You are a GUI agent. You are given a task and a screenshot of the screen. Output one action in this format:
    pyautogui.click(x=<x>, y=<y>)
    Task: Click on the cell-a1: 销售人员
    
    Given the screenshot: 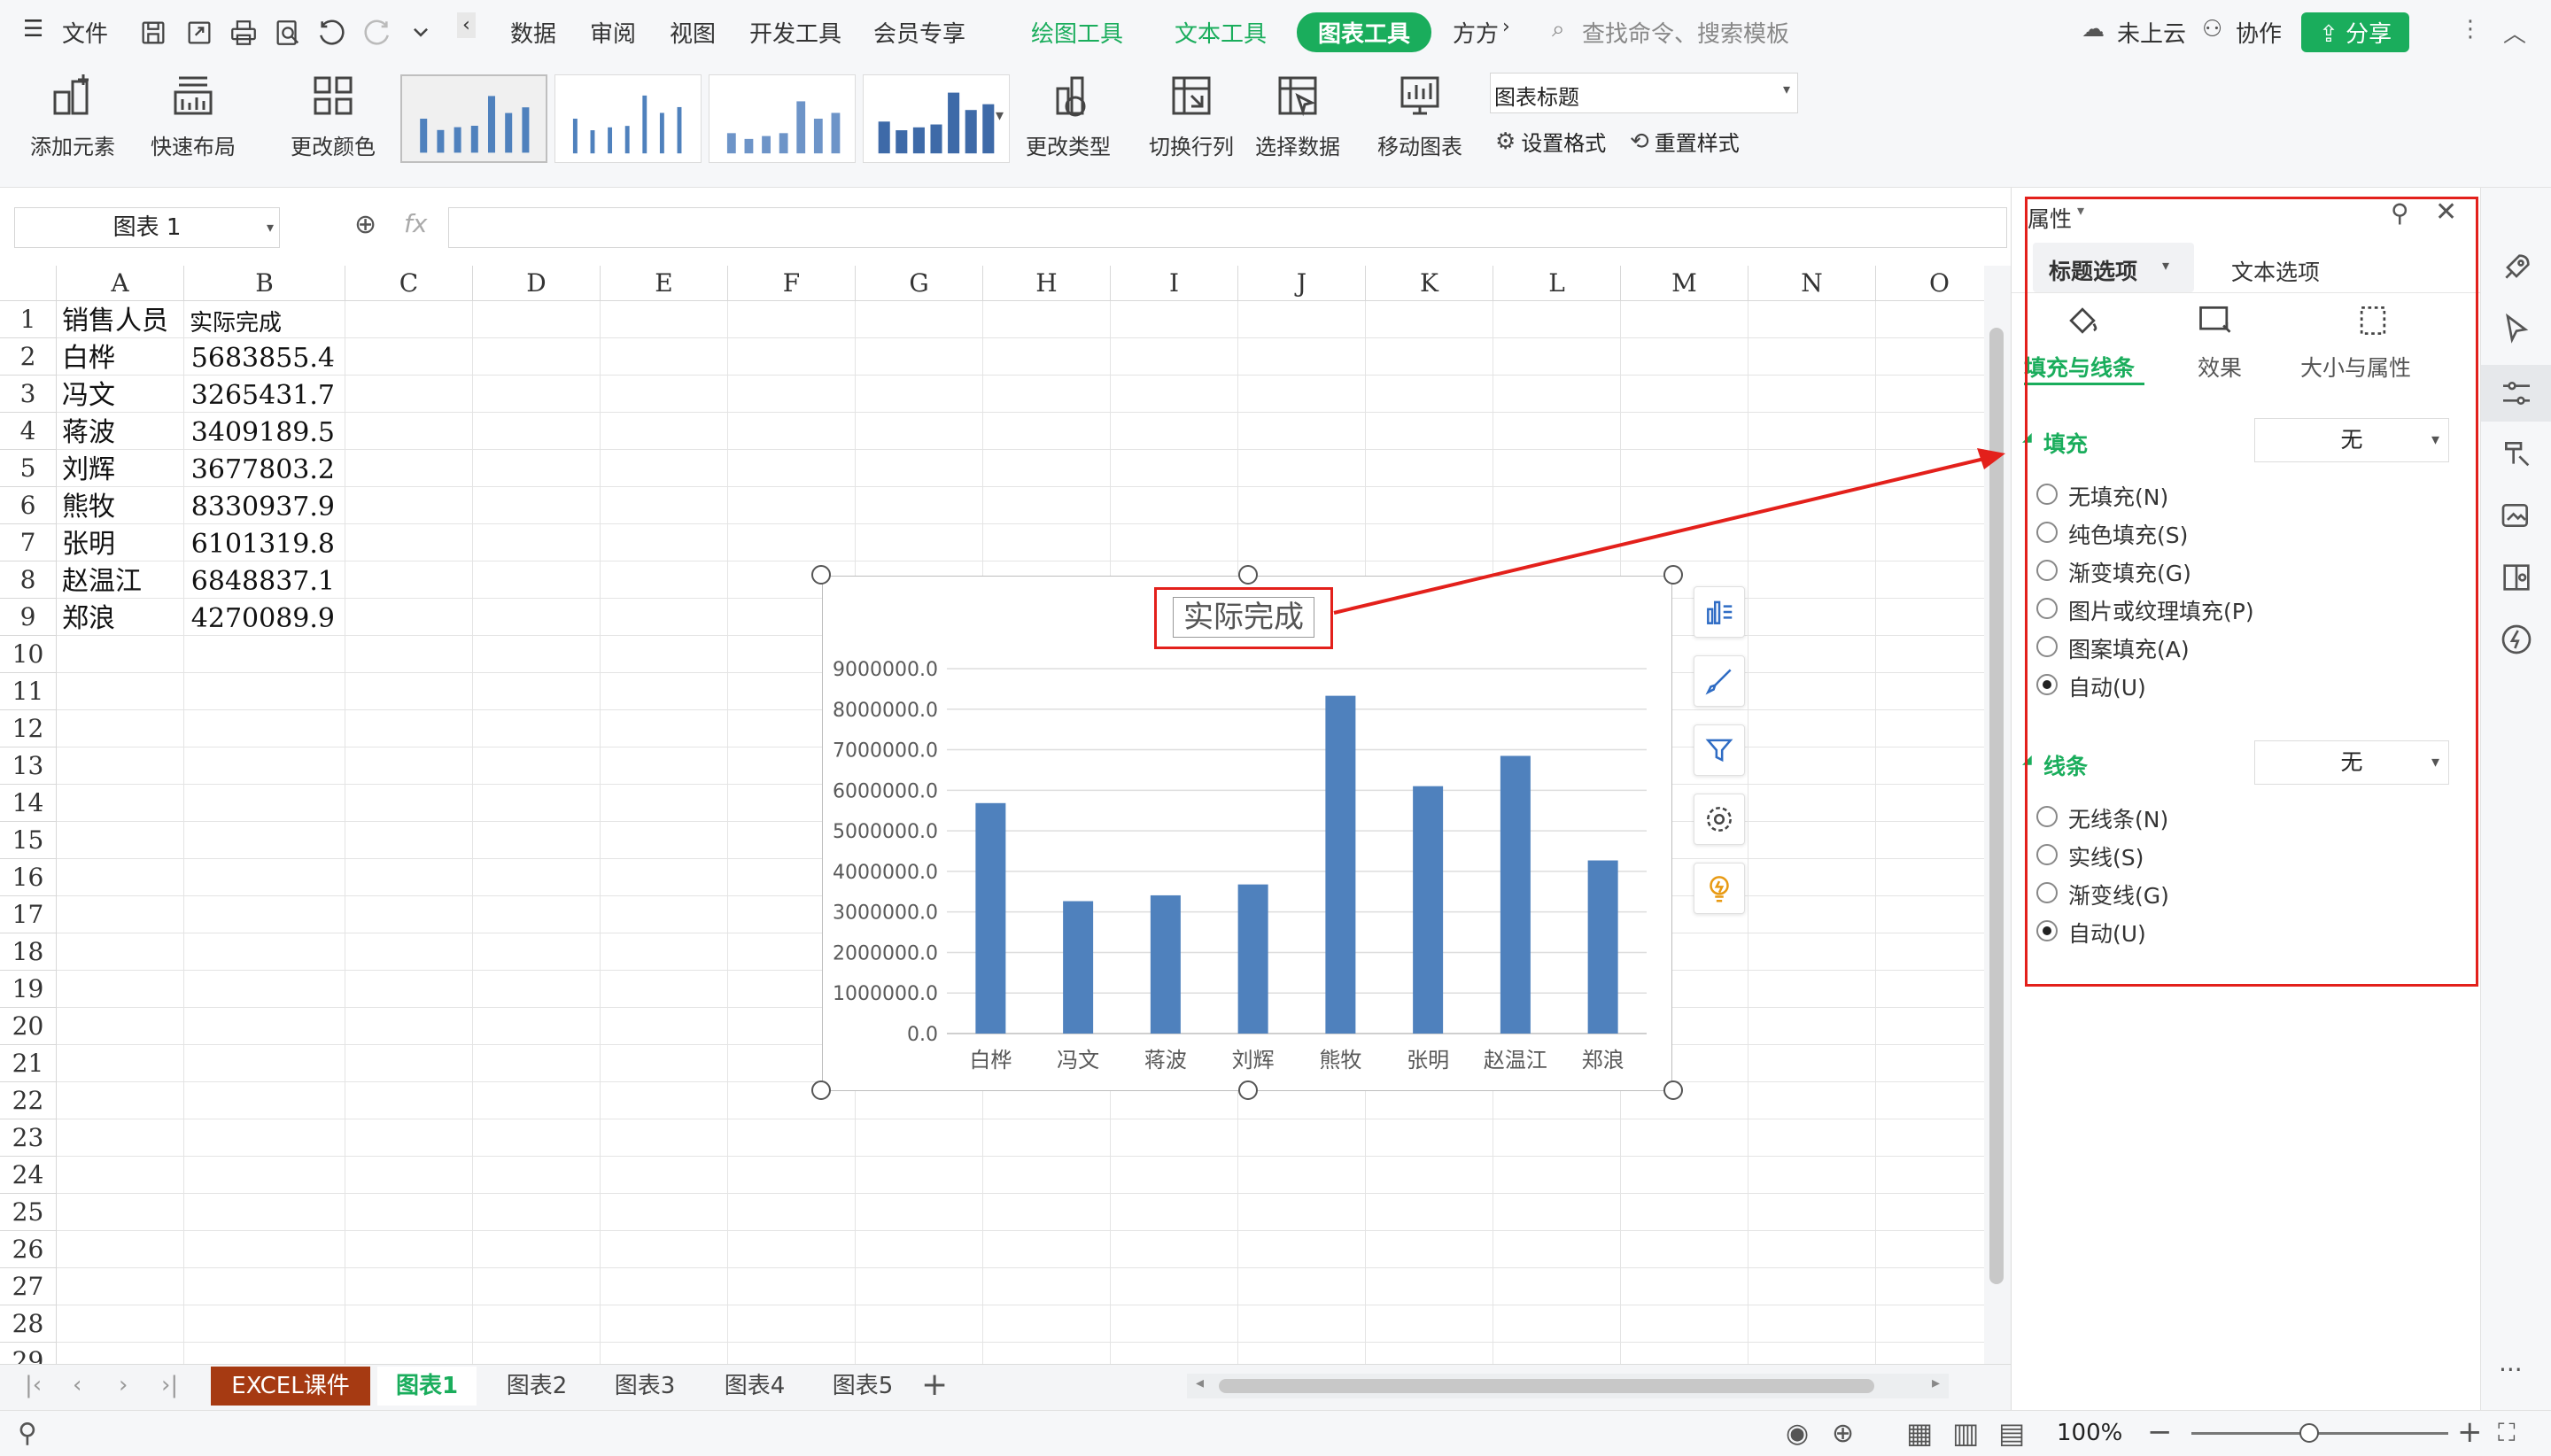 What is the action you would take?
    pyautogui.click(x=115, y=321)
    